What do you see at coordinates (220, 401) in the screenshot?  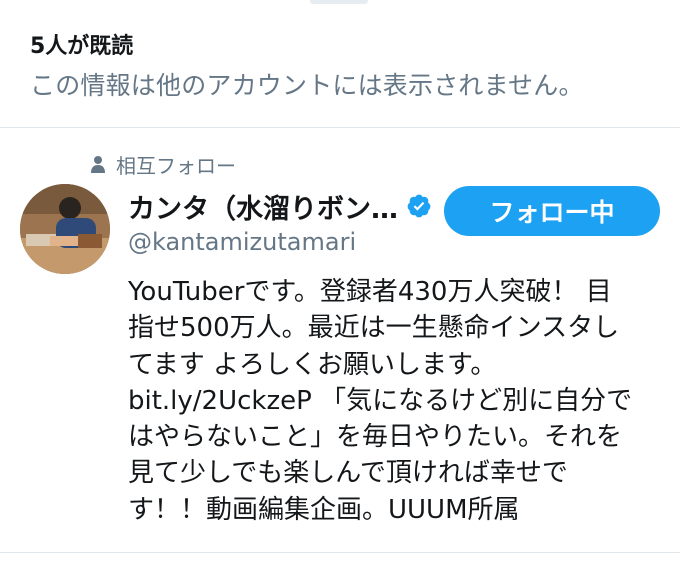 I see `bio-link: bit.ly/2UckzeP` at bounding box center [220, 401].